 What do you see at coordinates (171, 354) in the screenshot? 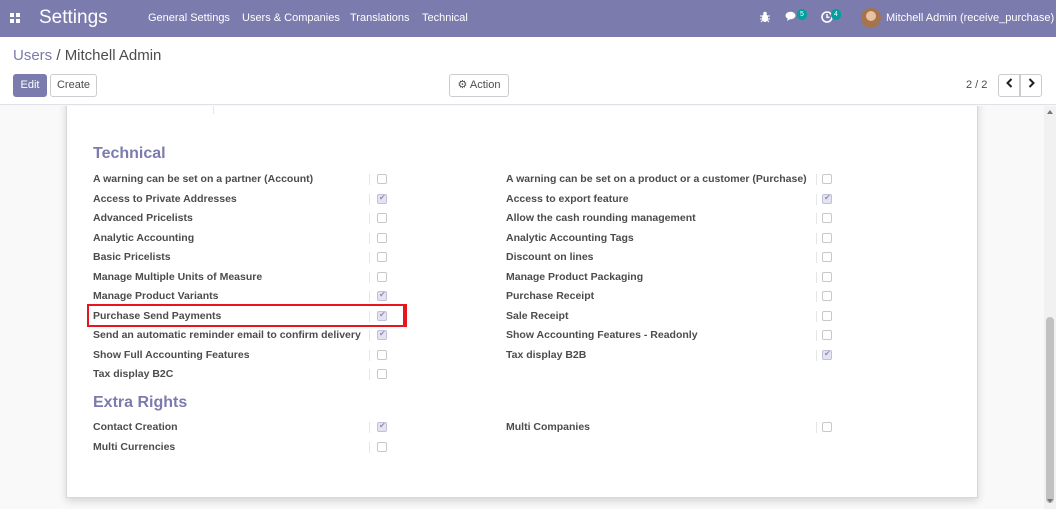
I see `access-right-label: Show Full Accounting Features` at bounding box center [171, 354].